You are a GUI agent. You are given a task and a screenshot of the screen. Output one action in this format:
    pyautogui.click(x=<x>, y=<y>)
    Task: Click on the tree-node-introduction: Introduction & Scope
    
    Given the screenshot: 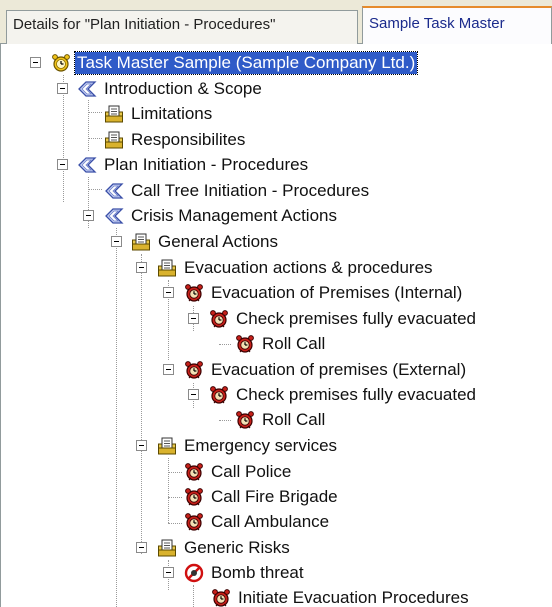 What is the action you would take?
    pyautogui.click(x=276, y=89)
    